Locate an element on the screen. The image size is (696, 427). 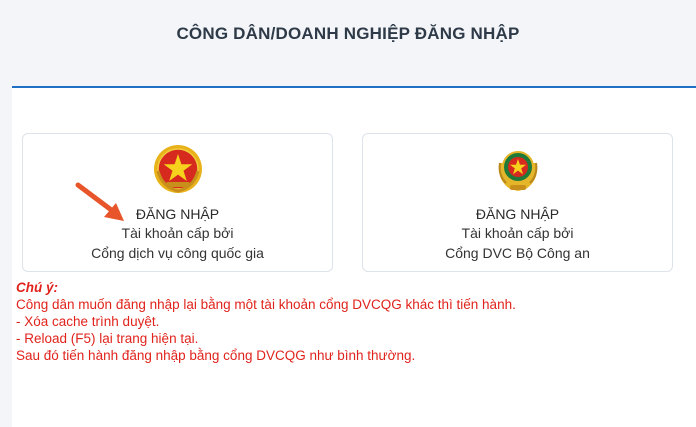
notice-line: - Reload (F5) lại trang hiện tại. is located at coordinates (107, 338).